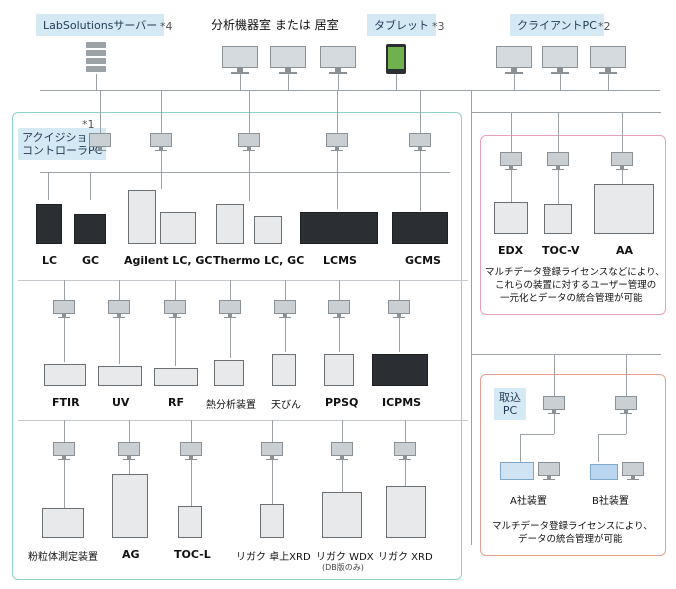  Describe the element at coordinates (190, 522) in the screenshot. I see `tocl-instrument-icon` at that location.